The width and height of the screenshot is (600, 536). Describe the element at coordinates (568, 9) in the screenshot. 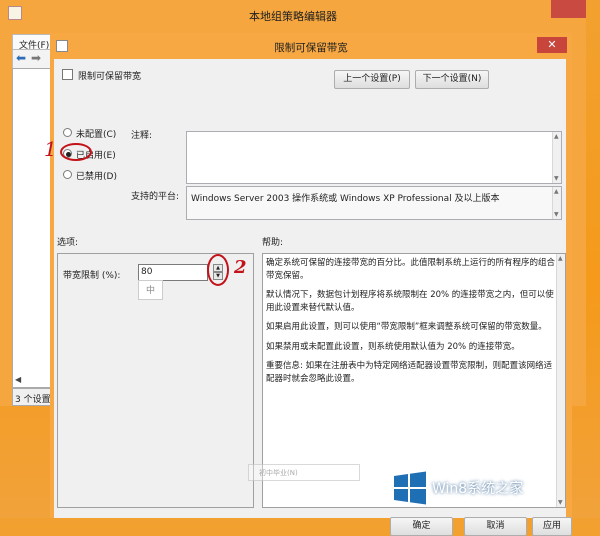

I see `back-window-close-button` at that location.